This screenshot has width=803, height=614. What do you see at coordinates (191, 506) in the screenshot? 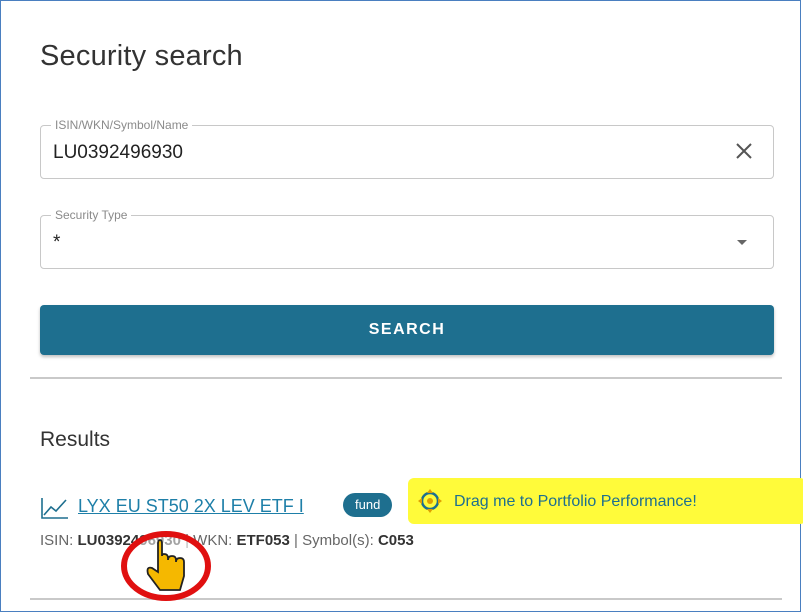
I see `result-link: LYX EU ST50 2X LEV ETF I` at bounding box center [191, 506].